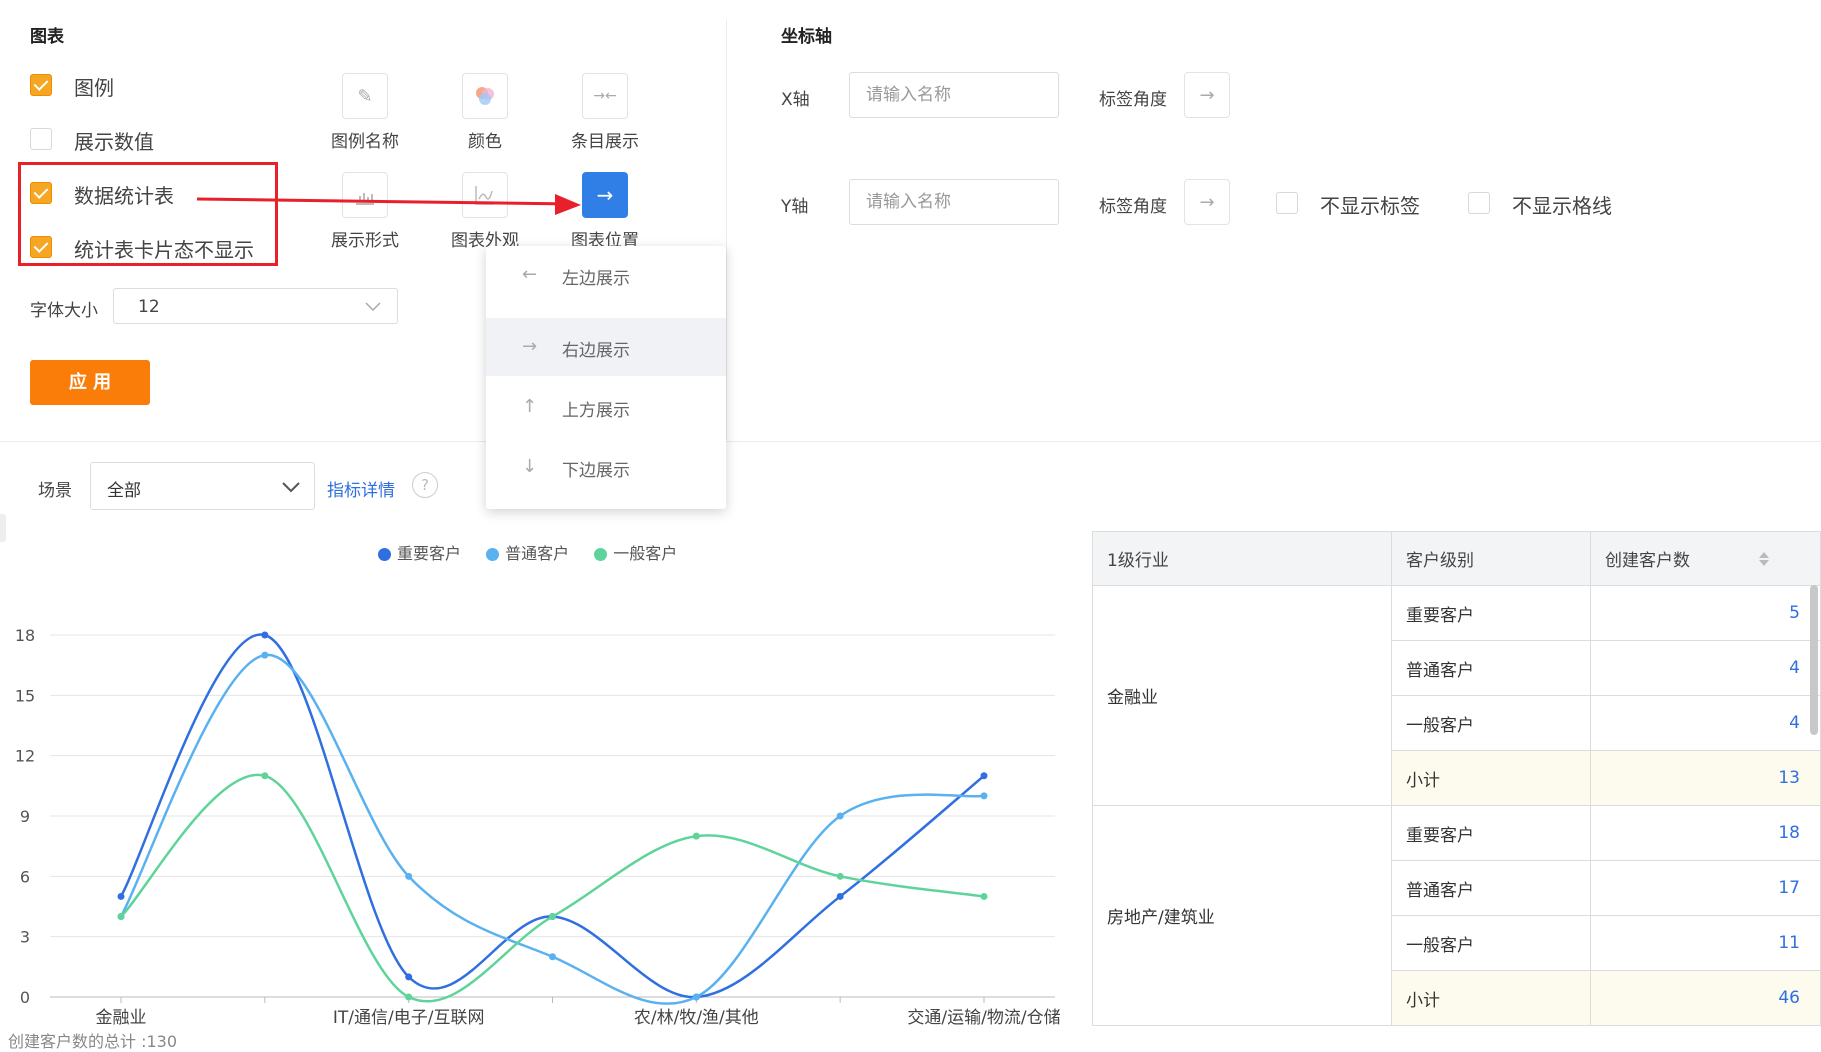  I want to click on resize-handle, so click(3, 528).